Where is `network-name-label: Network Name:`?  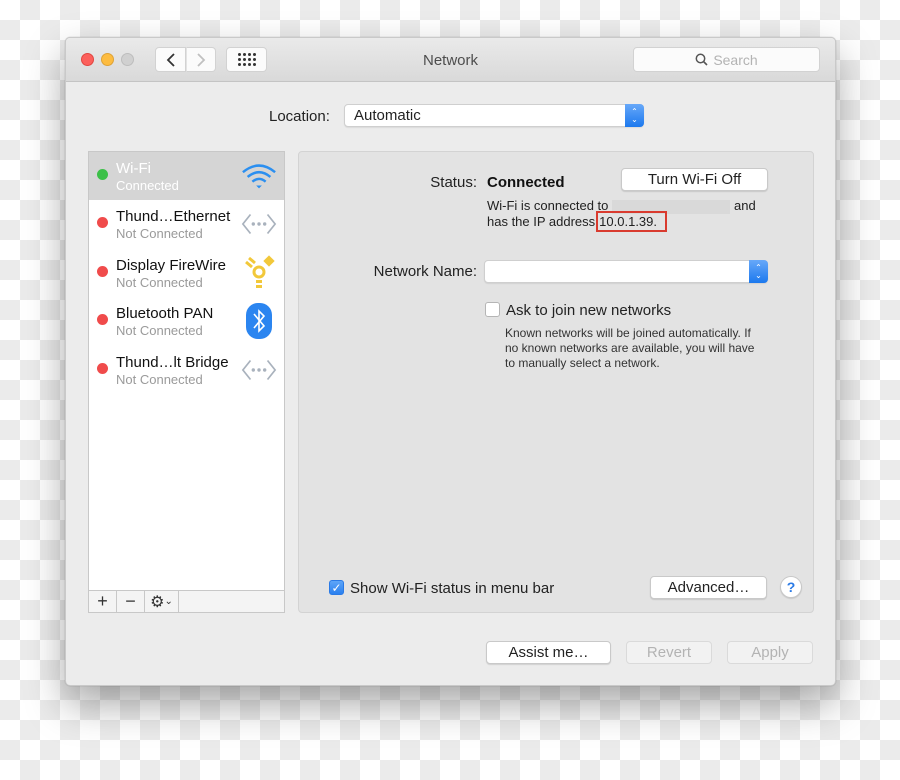 network-name-label: Network Name: is located at coordinates (425, 271).